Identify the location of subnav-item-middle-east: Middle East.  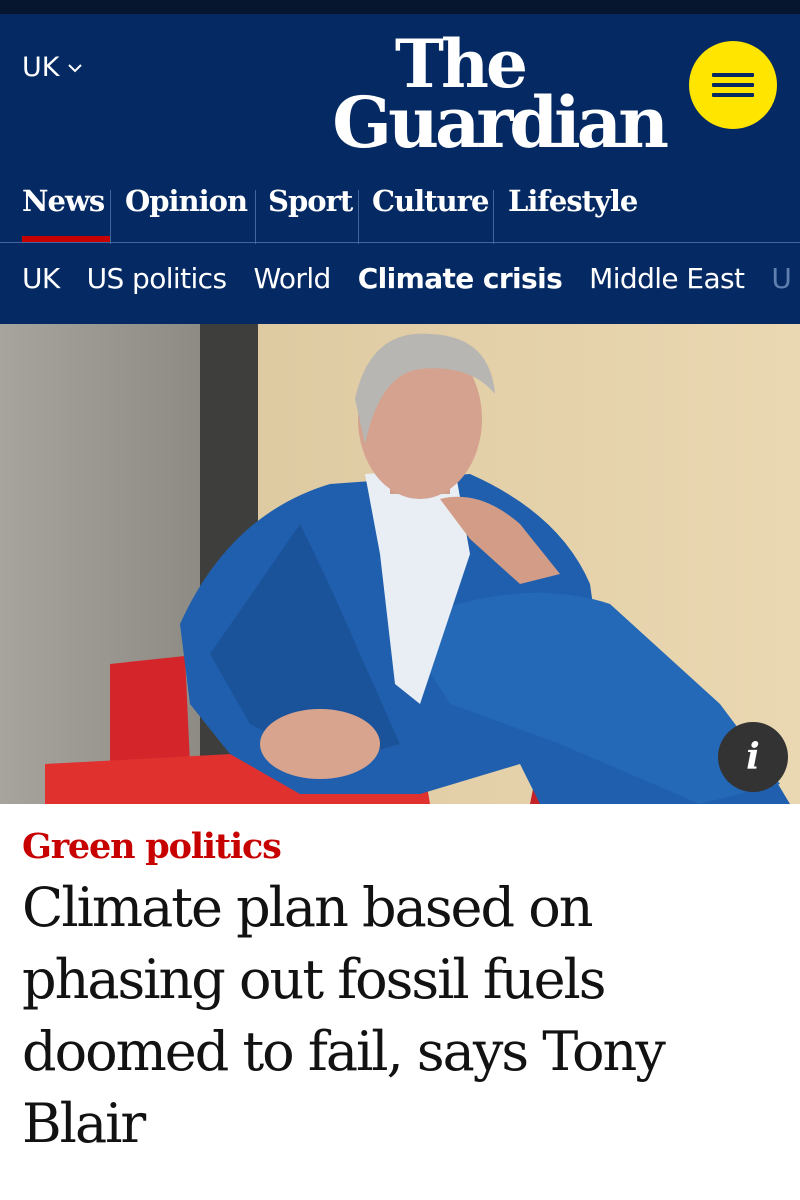
(667, 284).